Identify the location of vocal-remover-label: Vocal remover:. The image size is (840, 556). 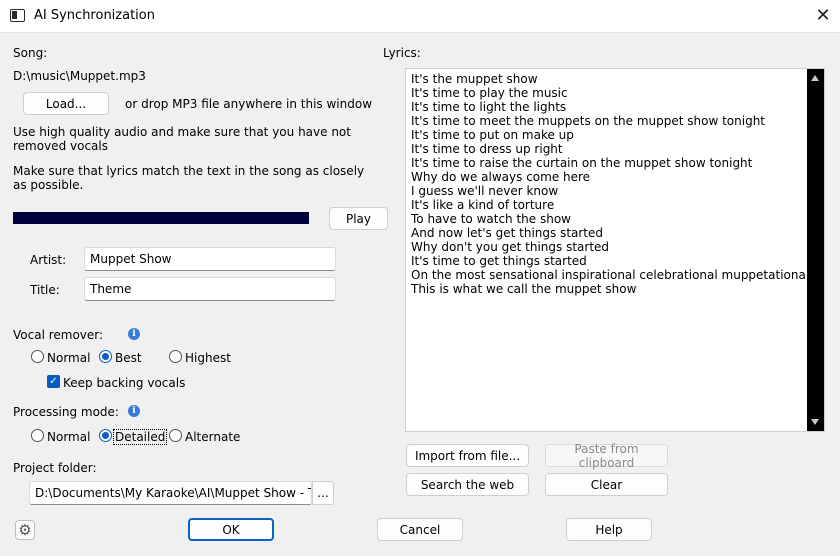
(58, 335).